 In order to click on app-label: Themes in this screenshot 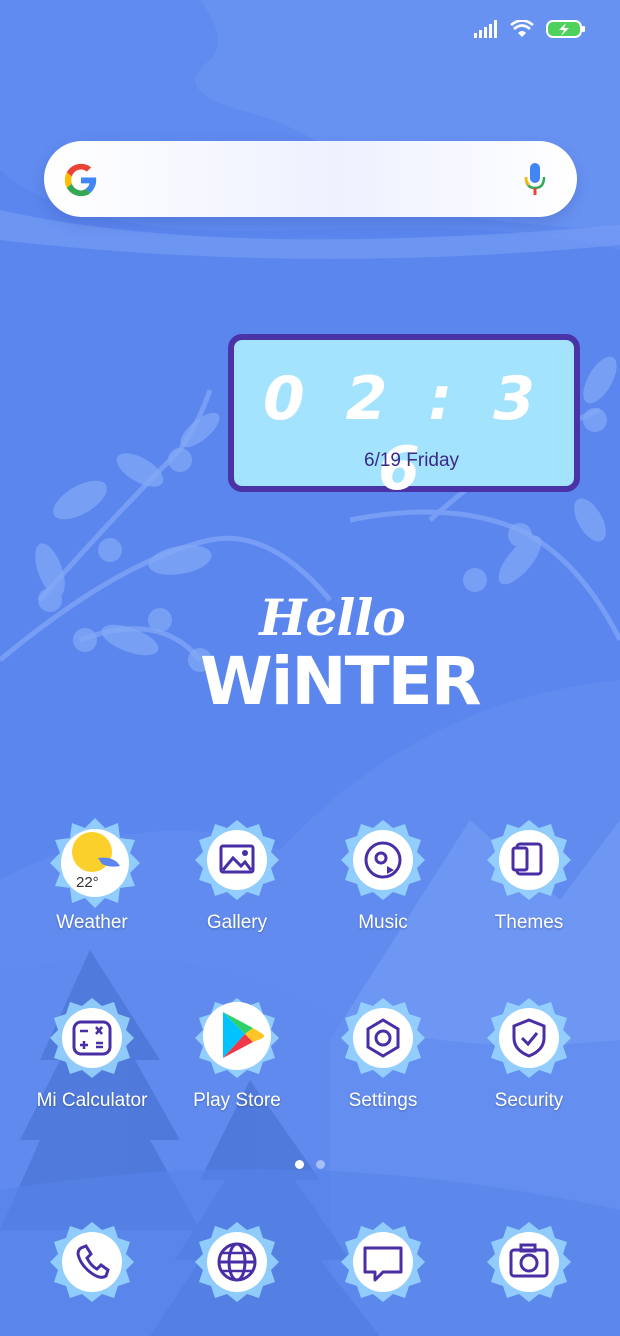, I will do `click(529, 922)`.